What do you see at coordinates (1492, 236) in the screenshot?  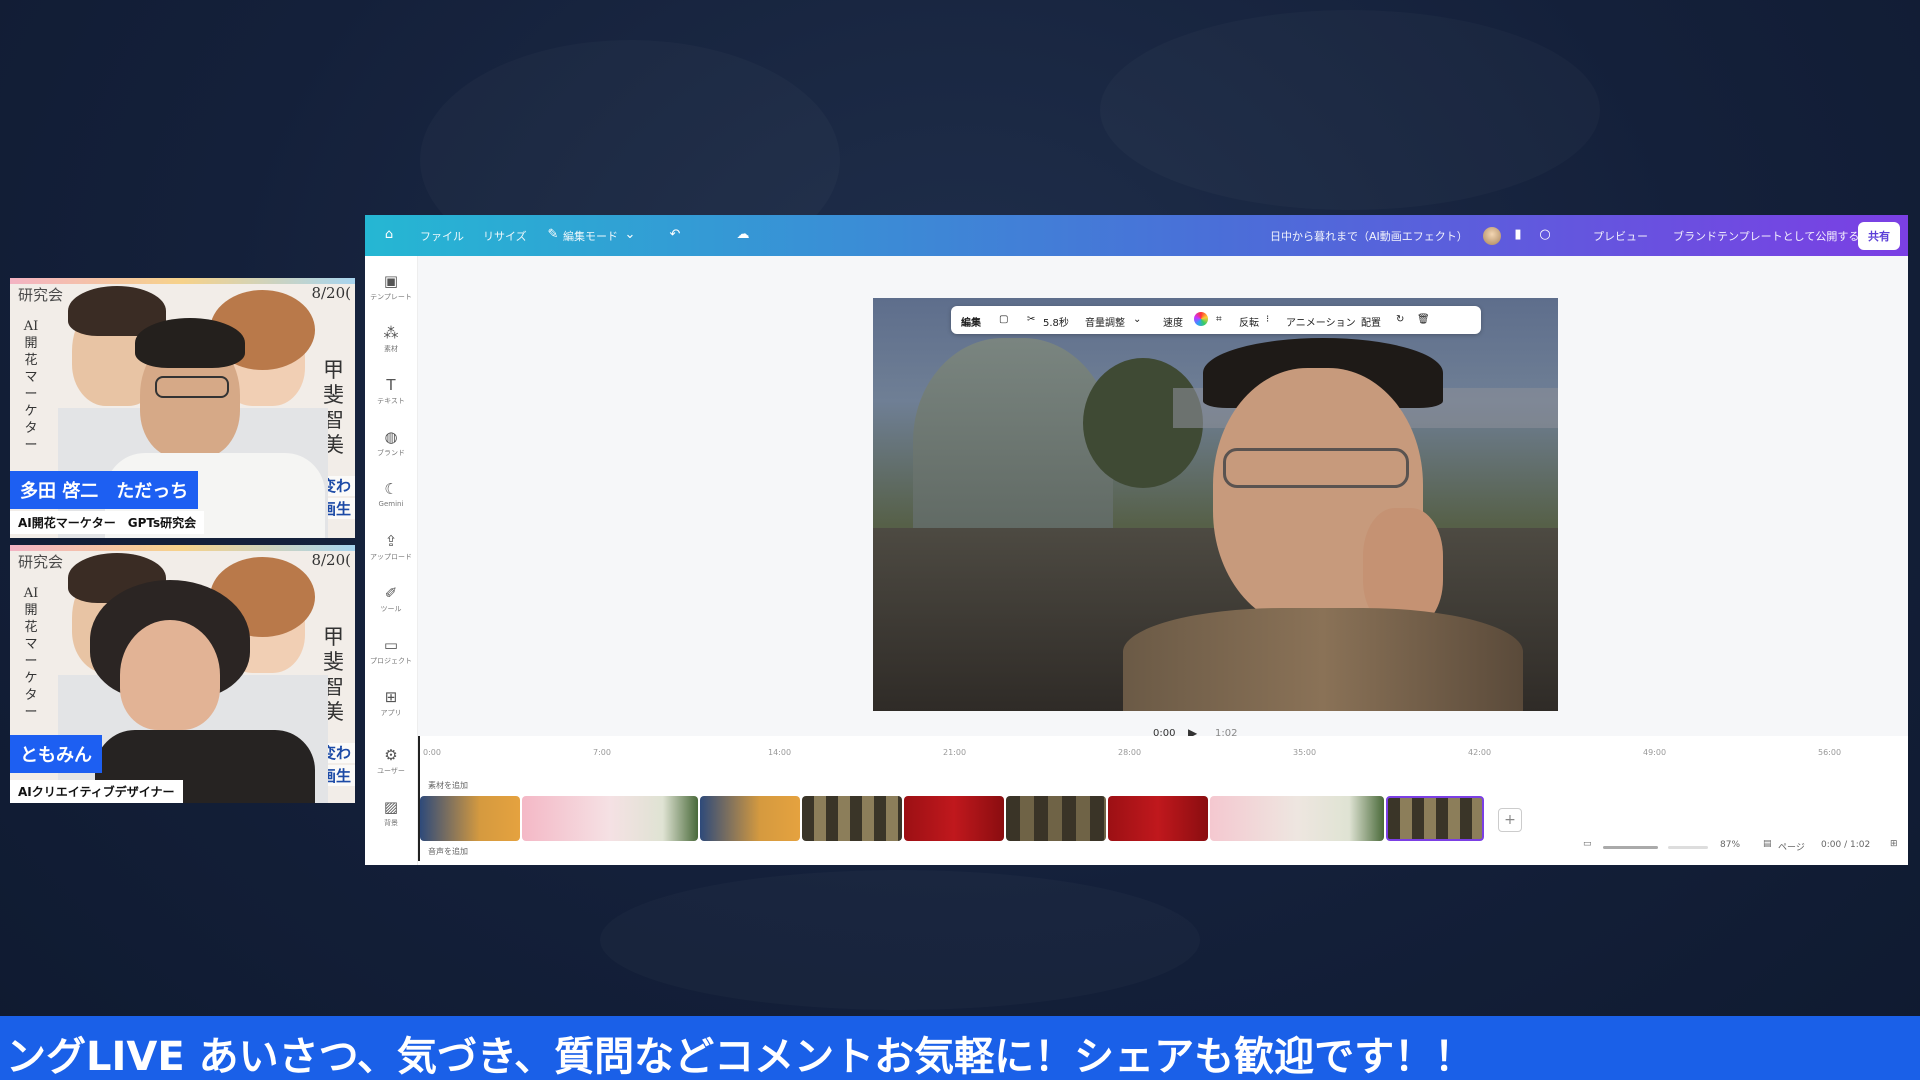 I see `avatar` at bounding box center [1492, 236].